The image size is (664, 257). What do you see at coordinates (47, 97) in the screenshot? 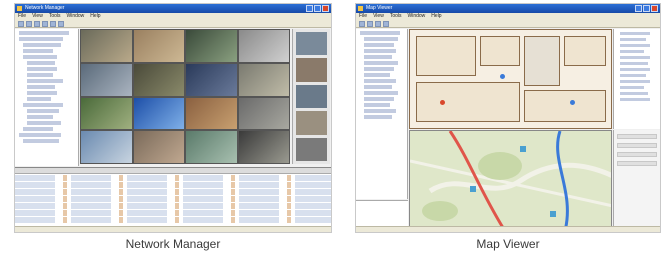
I see `device-tree` at bounding box center [47, 97].